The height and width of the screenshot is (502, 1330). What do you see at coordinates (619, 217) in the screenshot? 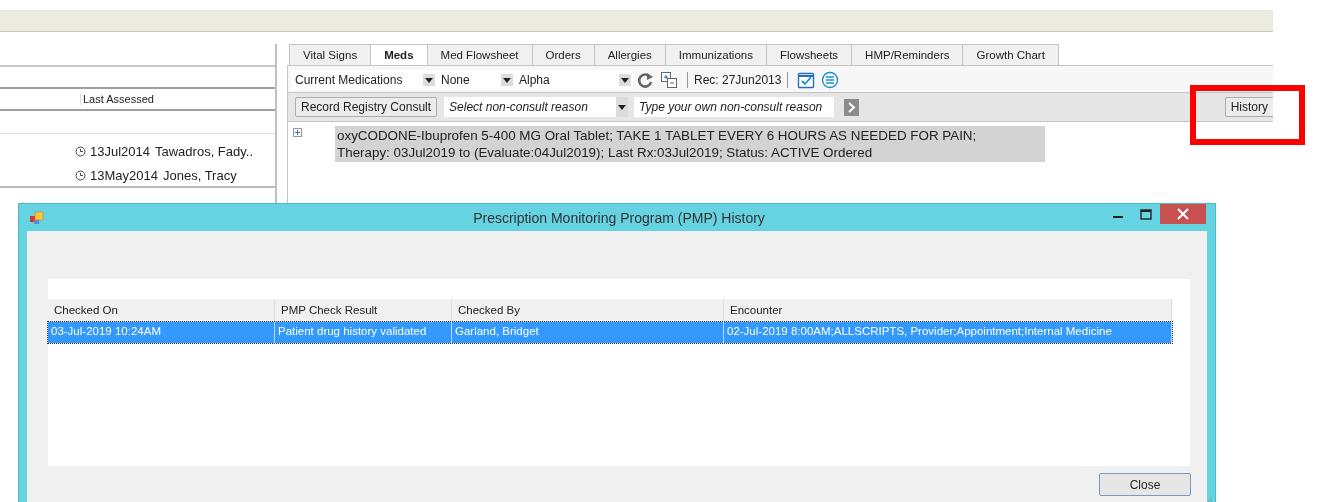
I see `window-title: Prescription Monitoring Program (PMP) History` at bounding box center [619, 217].